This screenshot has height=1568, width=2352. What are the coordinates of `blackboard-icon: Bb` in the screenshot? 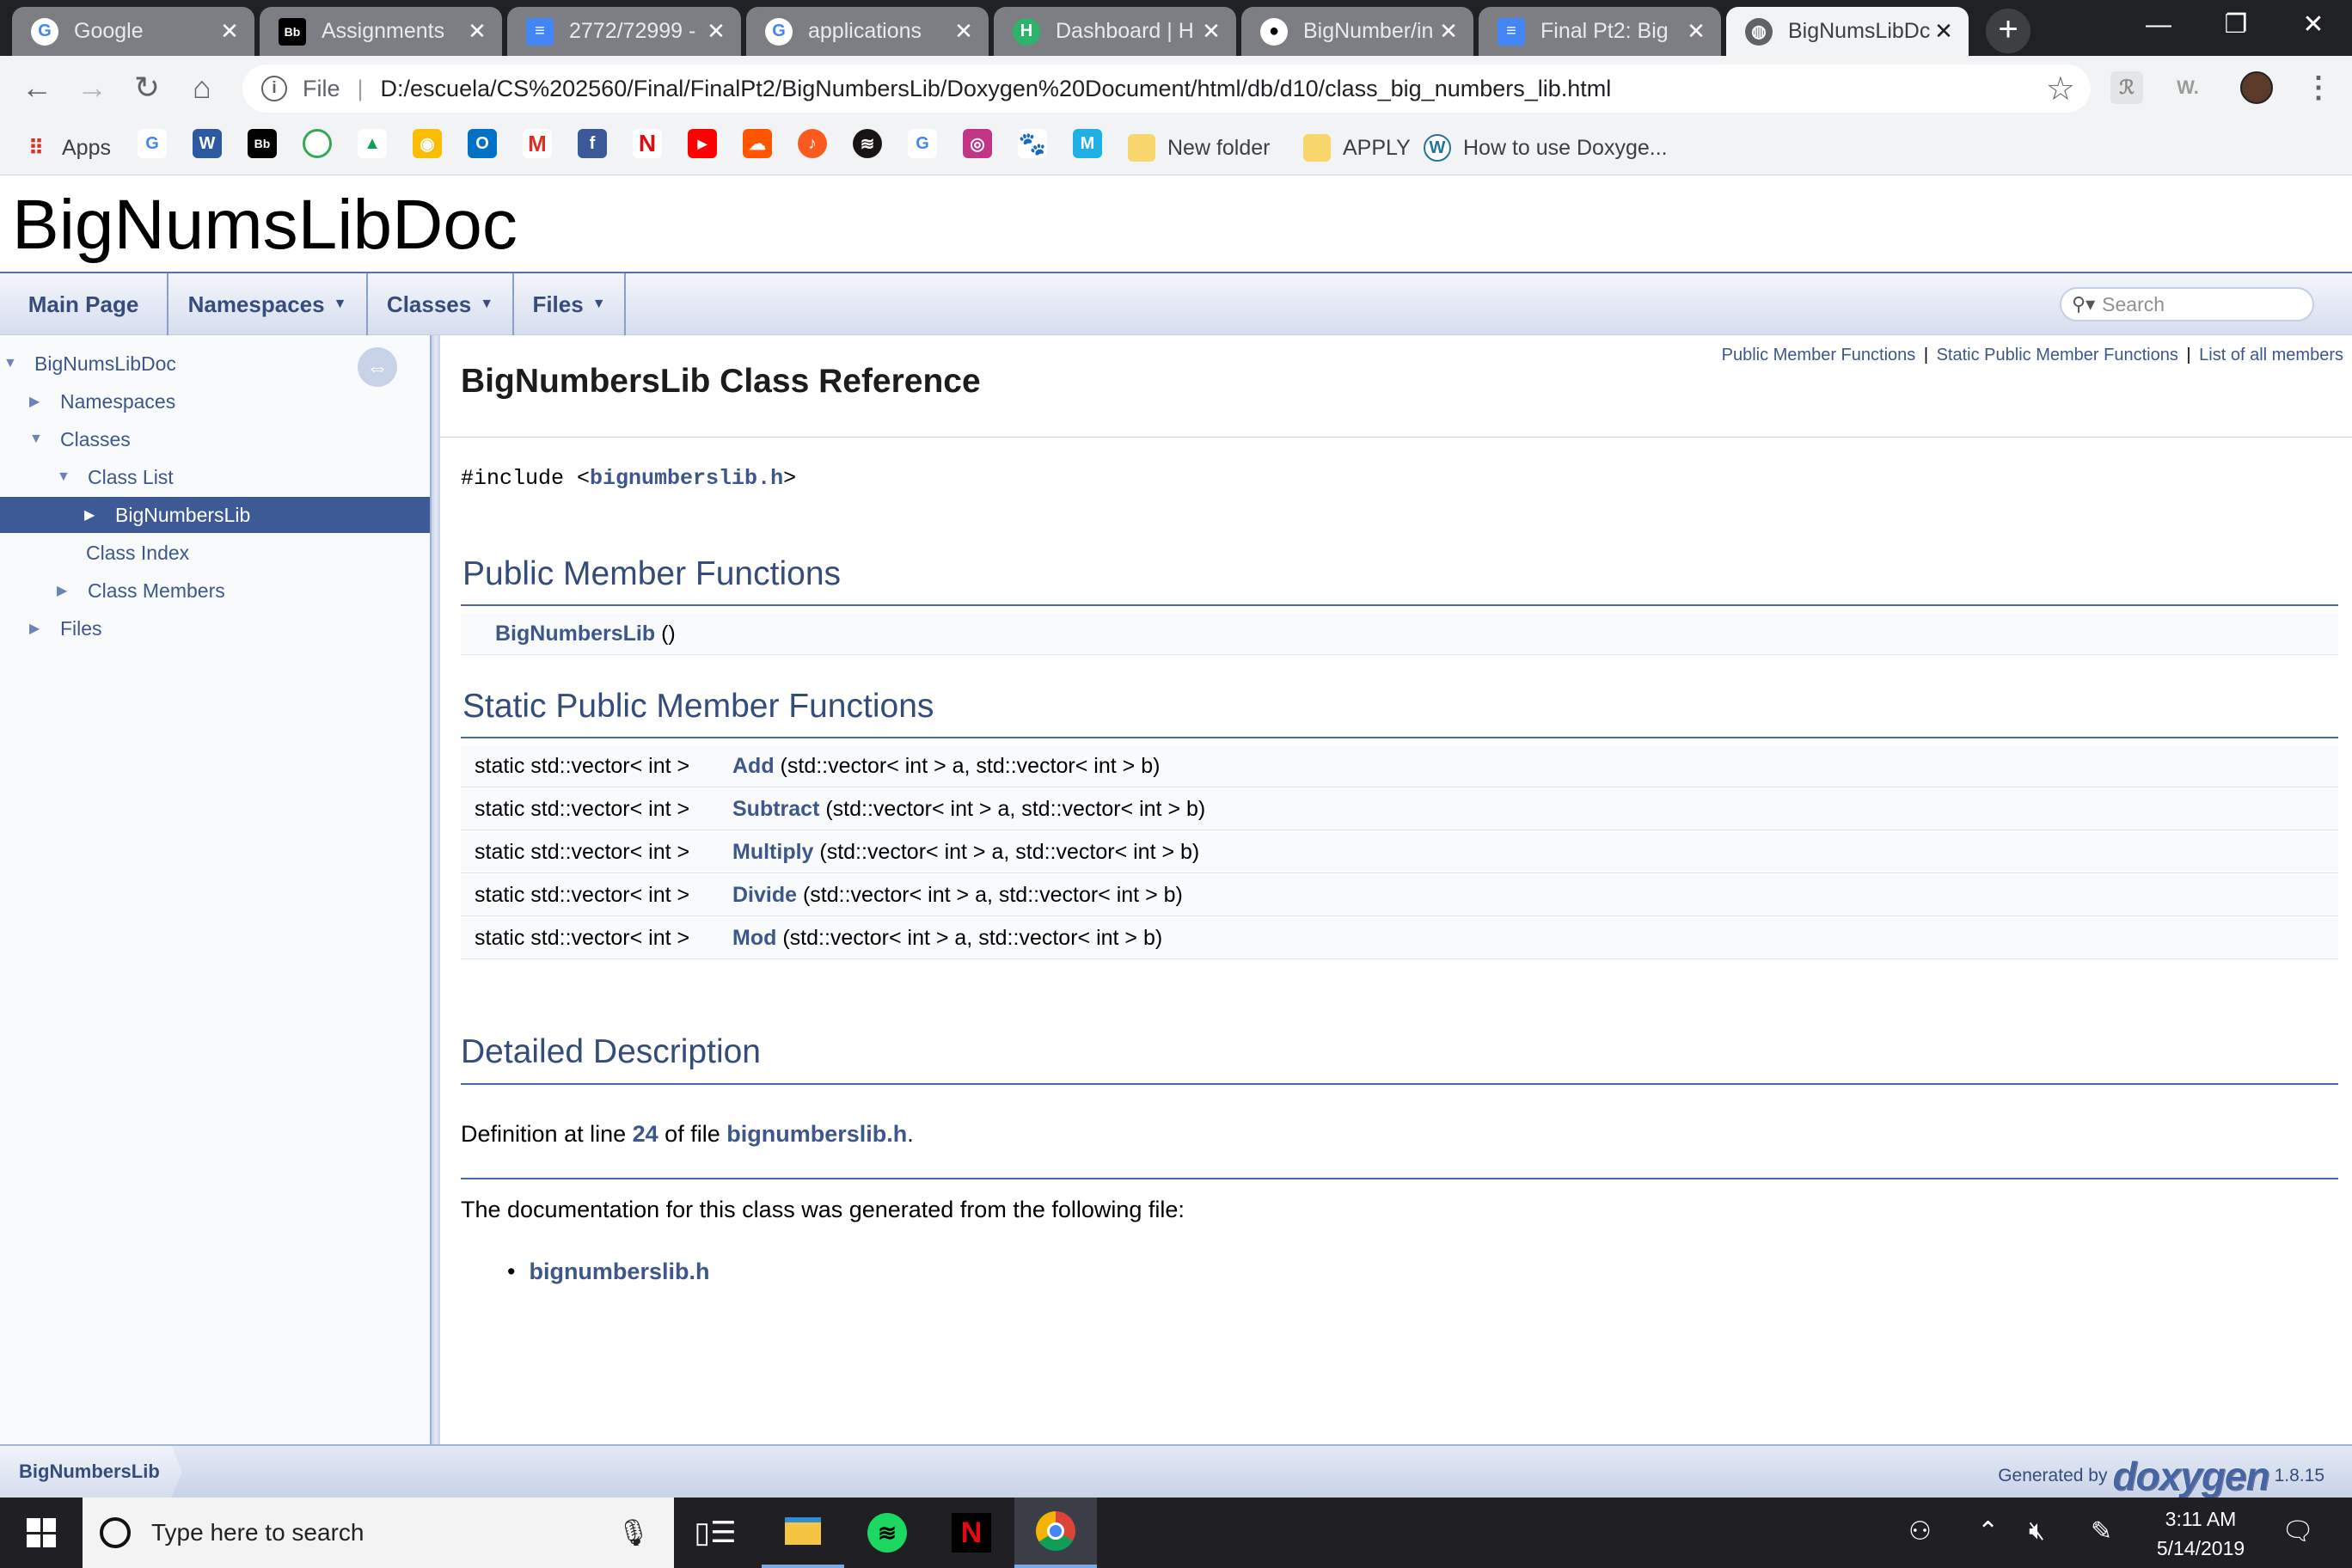 It's located at (262, 143).